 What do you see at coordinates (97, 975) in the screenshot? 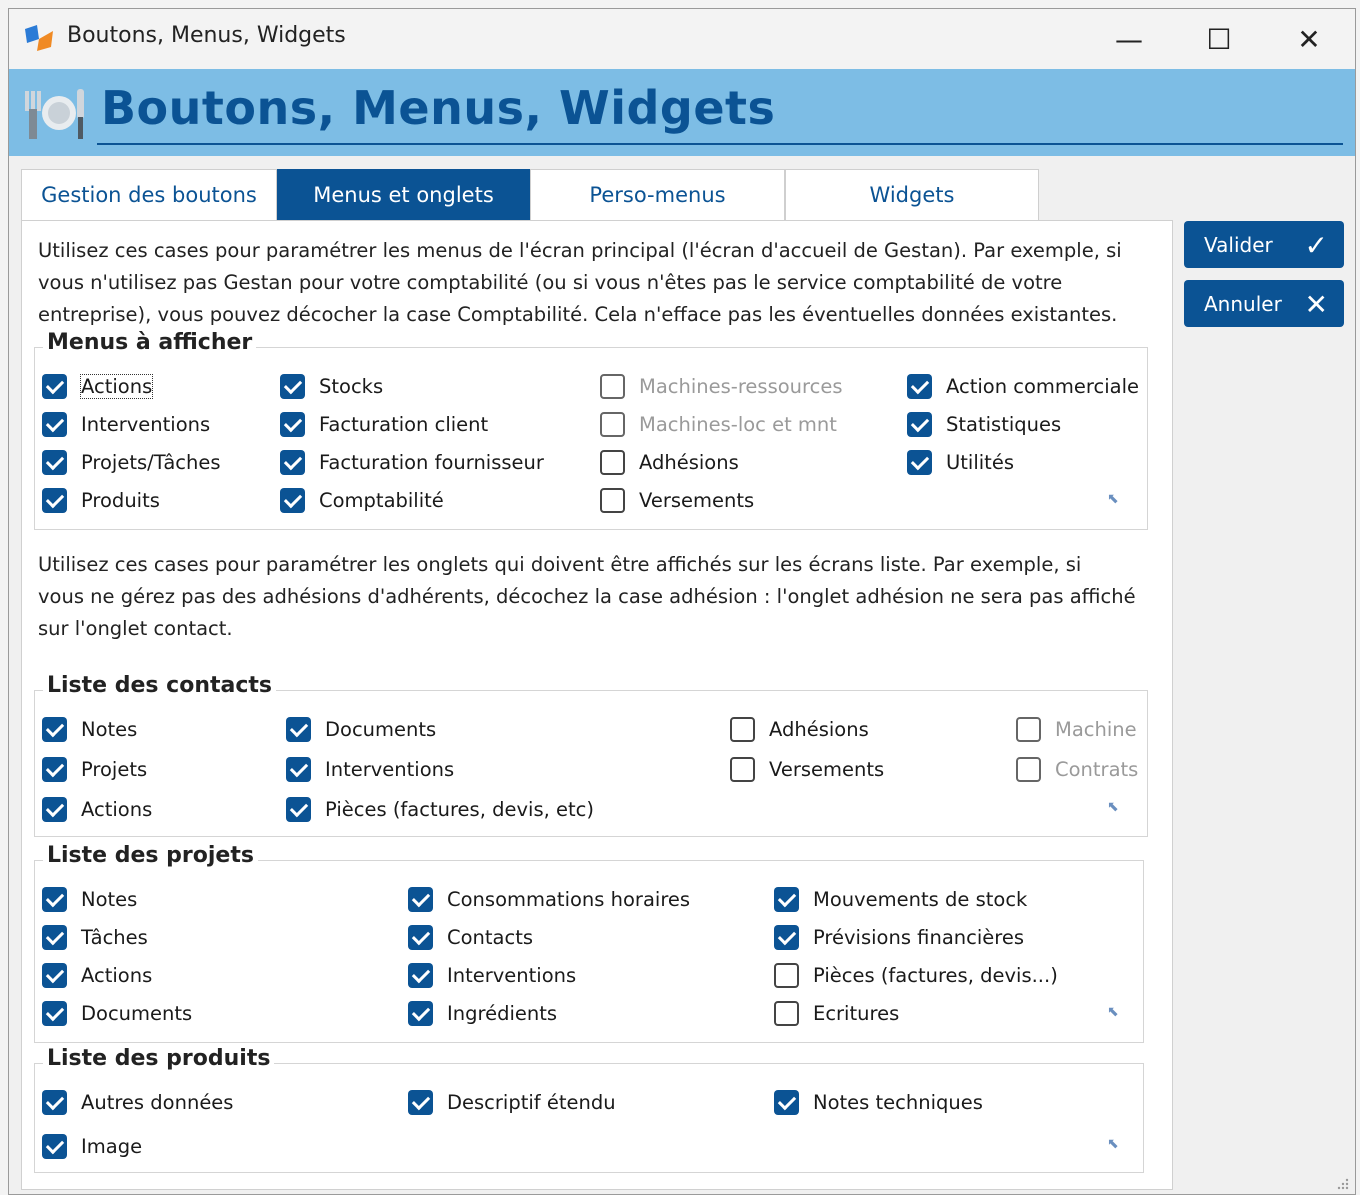
I see `checkbox-projets-actions: Actions` at bounding box center [97, 975].